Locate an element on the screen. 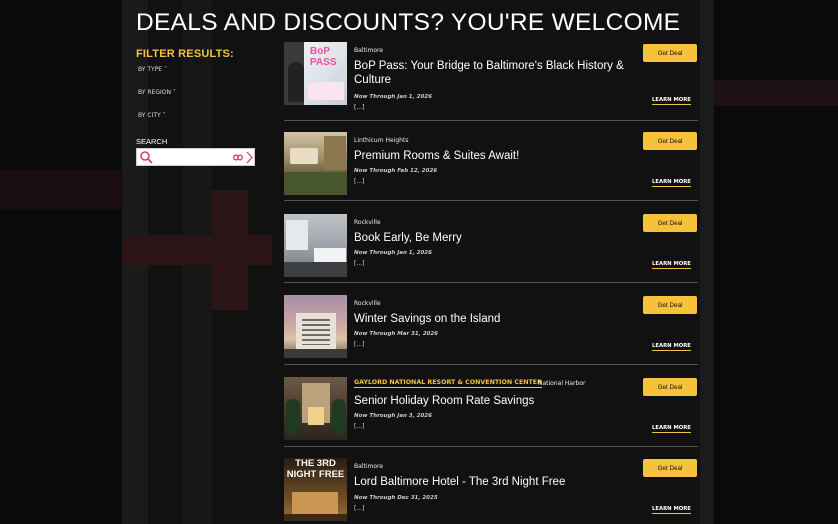  deal-title: Premium Rooms & Suites Await! is located at coordinates (499, 156).